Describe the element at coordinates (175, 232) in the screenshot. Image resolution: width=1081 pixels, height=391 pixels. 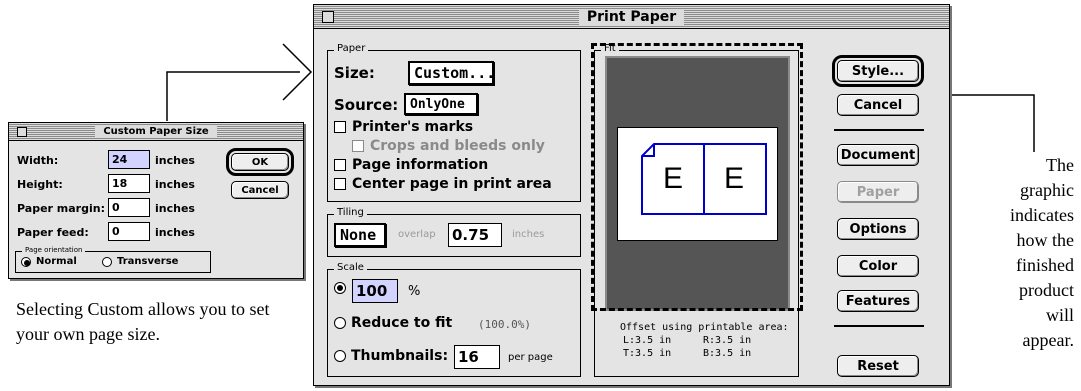
I see `paper-feed-unit: inches` at that location.